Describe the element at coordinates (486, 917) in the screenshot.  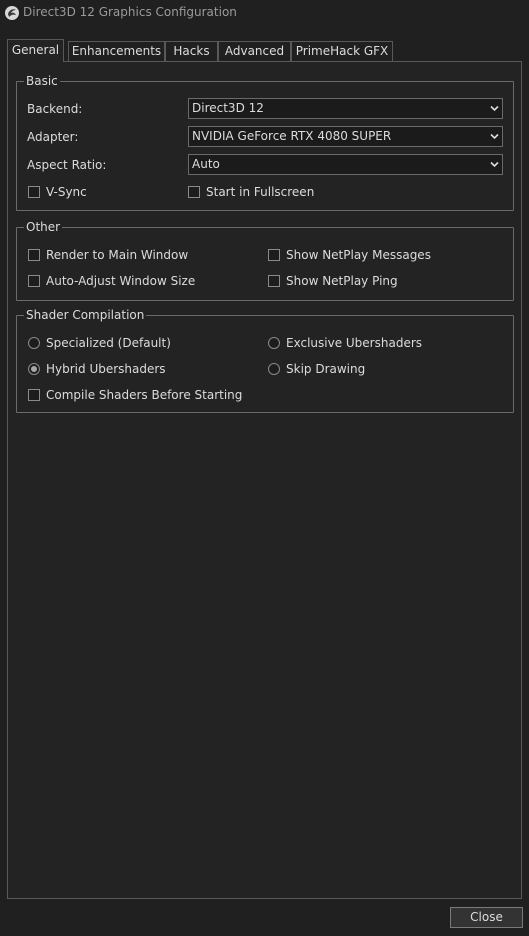
I see `close-button: Close` at that location.